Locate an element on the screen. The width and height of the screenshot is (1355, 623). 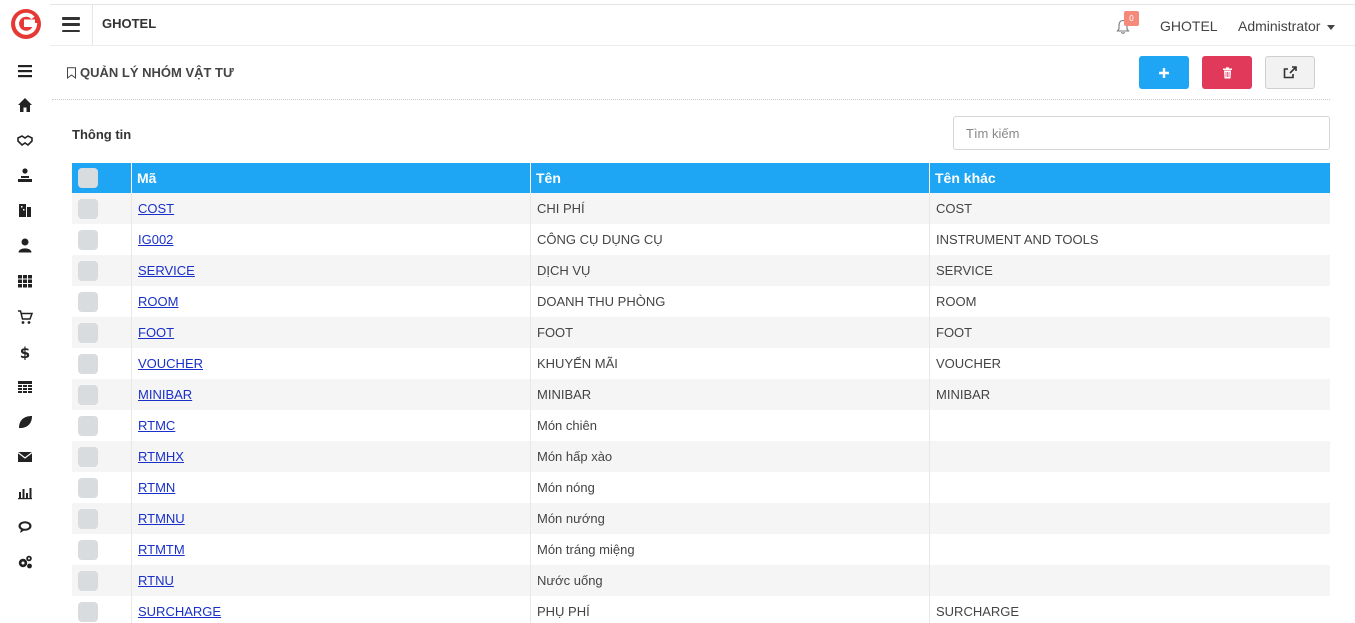
table-header: Mã Tên Tên khác is located at coordinates (701, 178).